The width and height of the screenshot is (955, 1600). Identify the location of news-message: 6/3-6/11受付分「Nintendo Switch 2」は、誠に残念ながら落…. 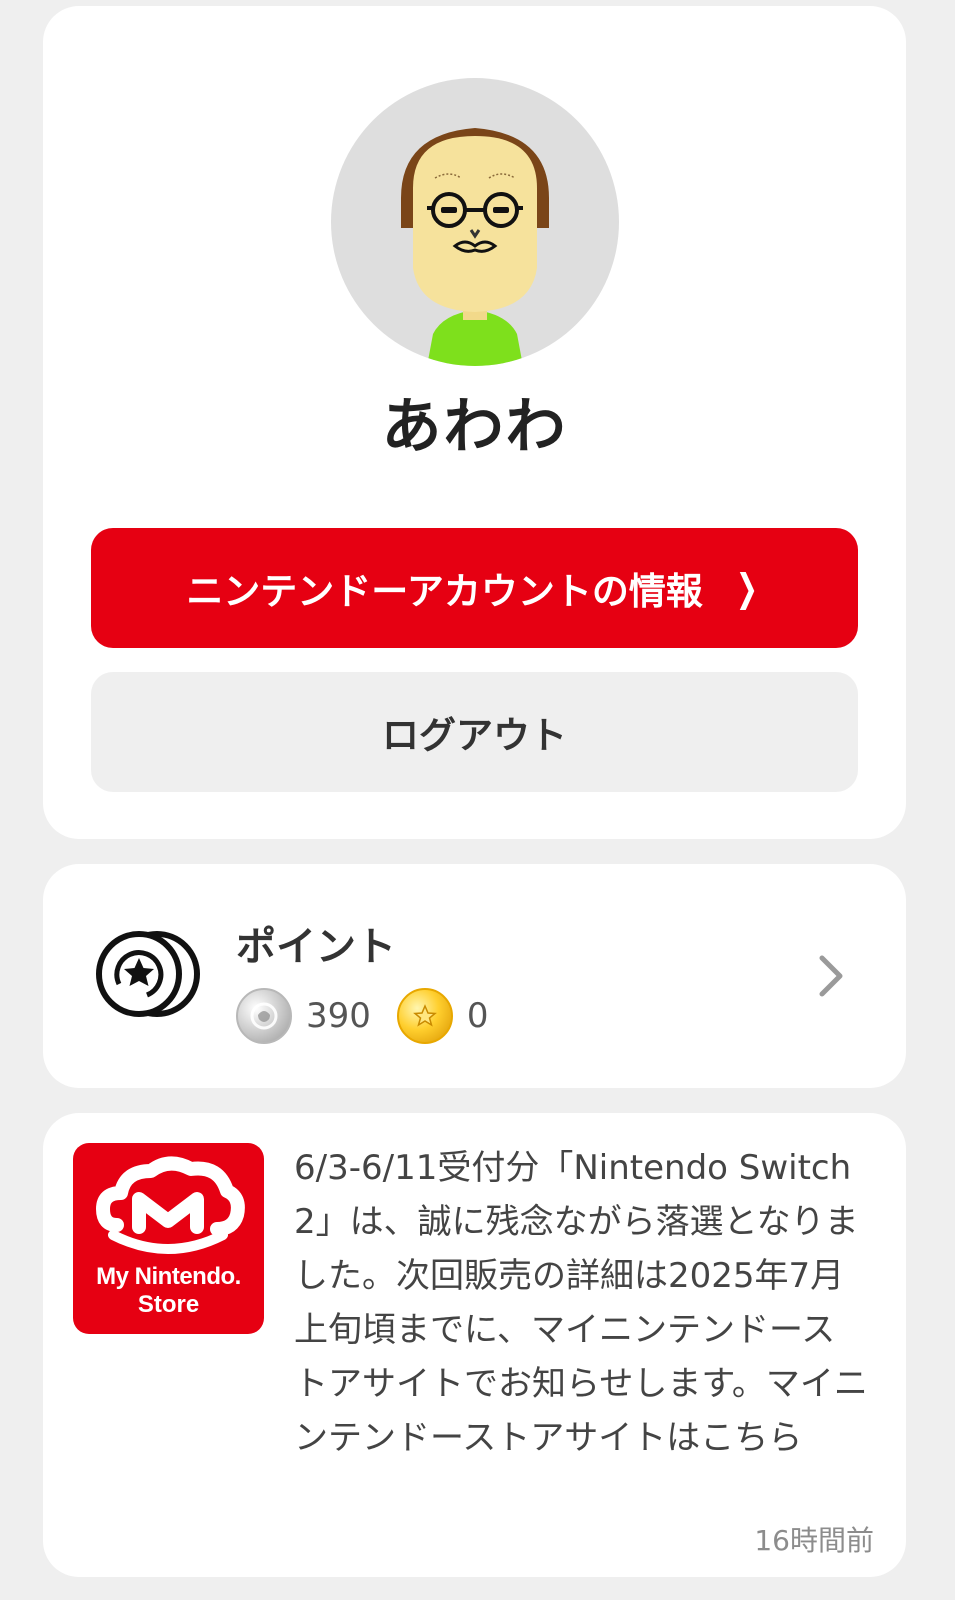
(581, 1303).